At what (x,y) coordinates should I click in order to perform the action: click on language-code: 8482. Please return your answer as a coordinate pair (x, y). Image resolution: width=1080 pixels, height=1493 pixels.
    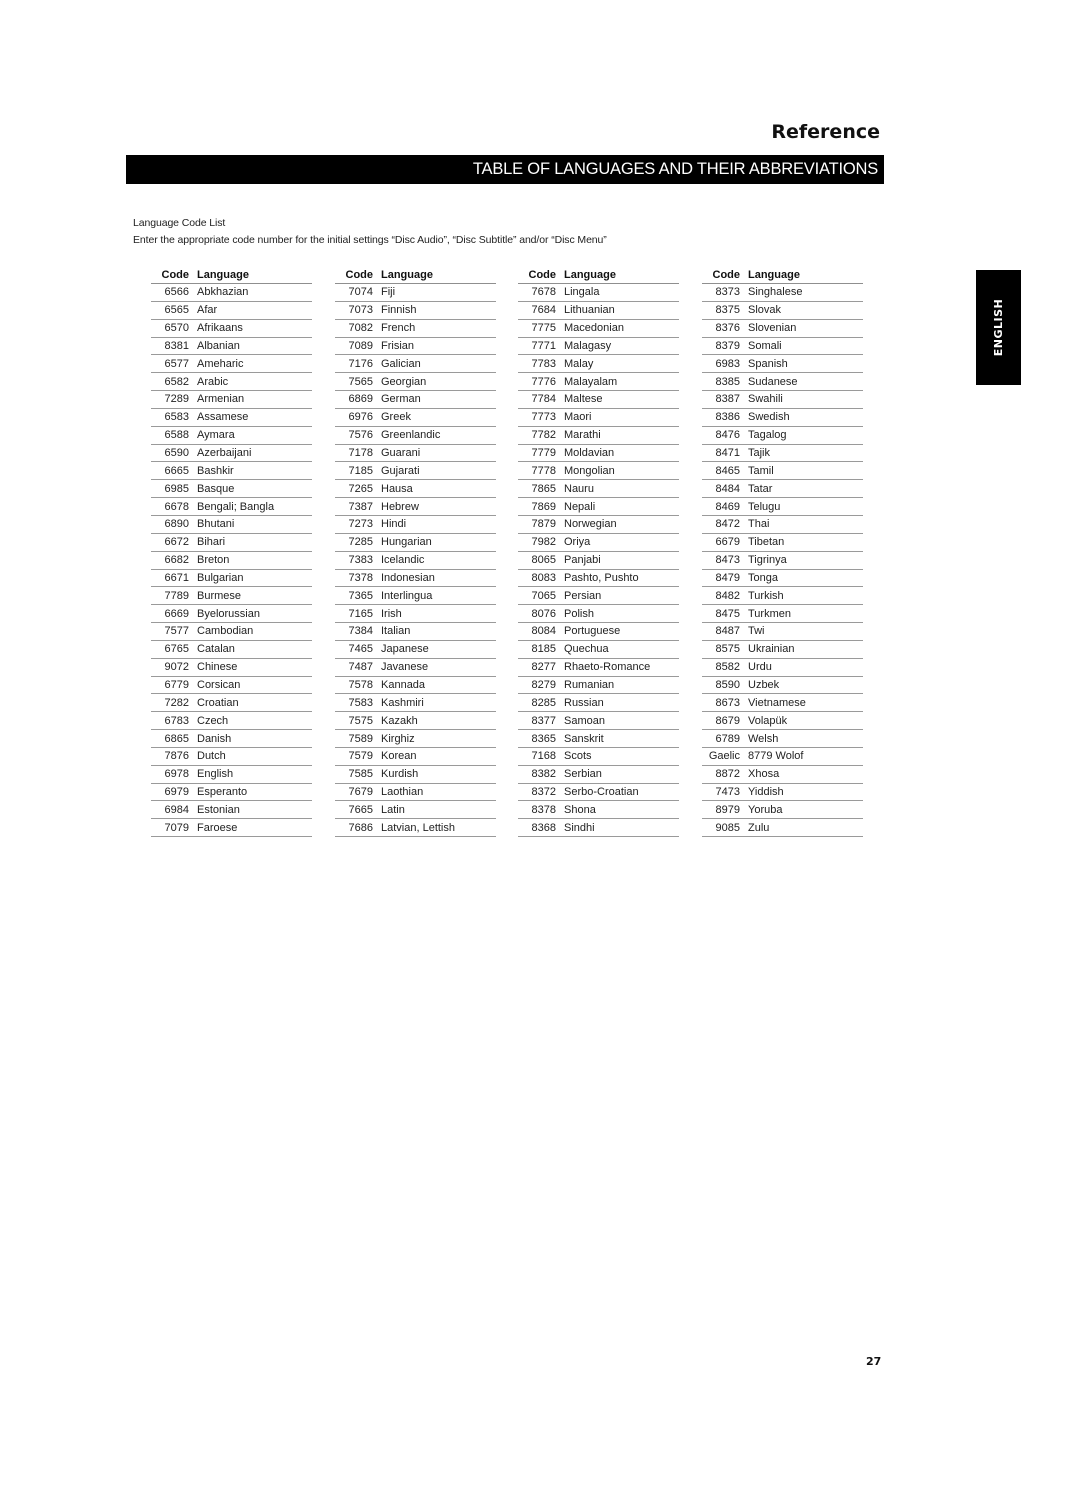
    Looking at the image, I should click on (727, 595).